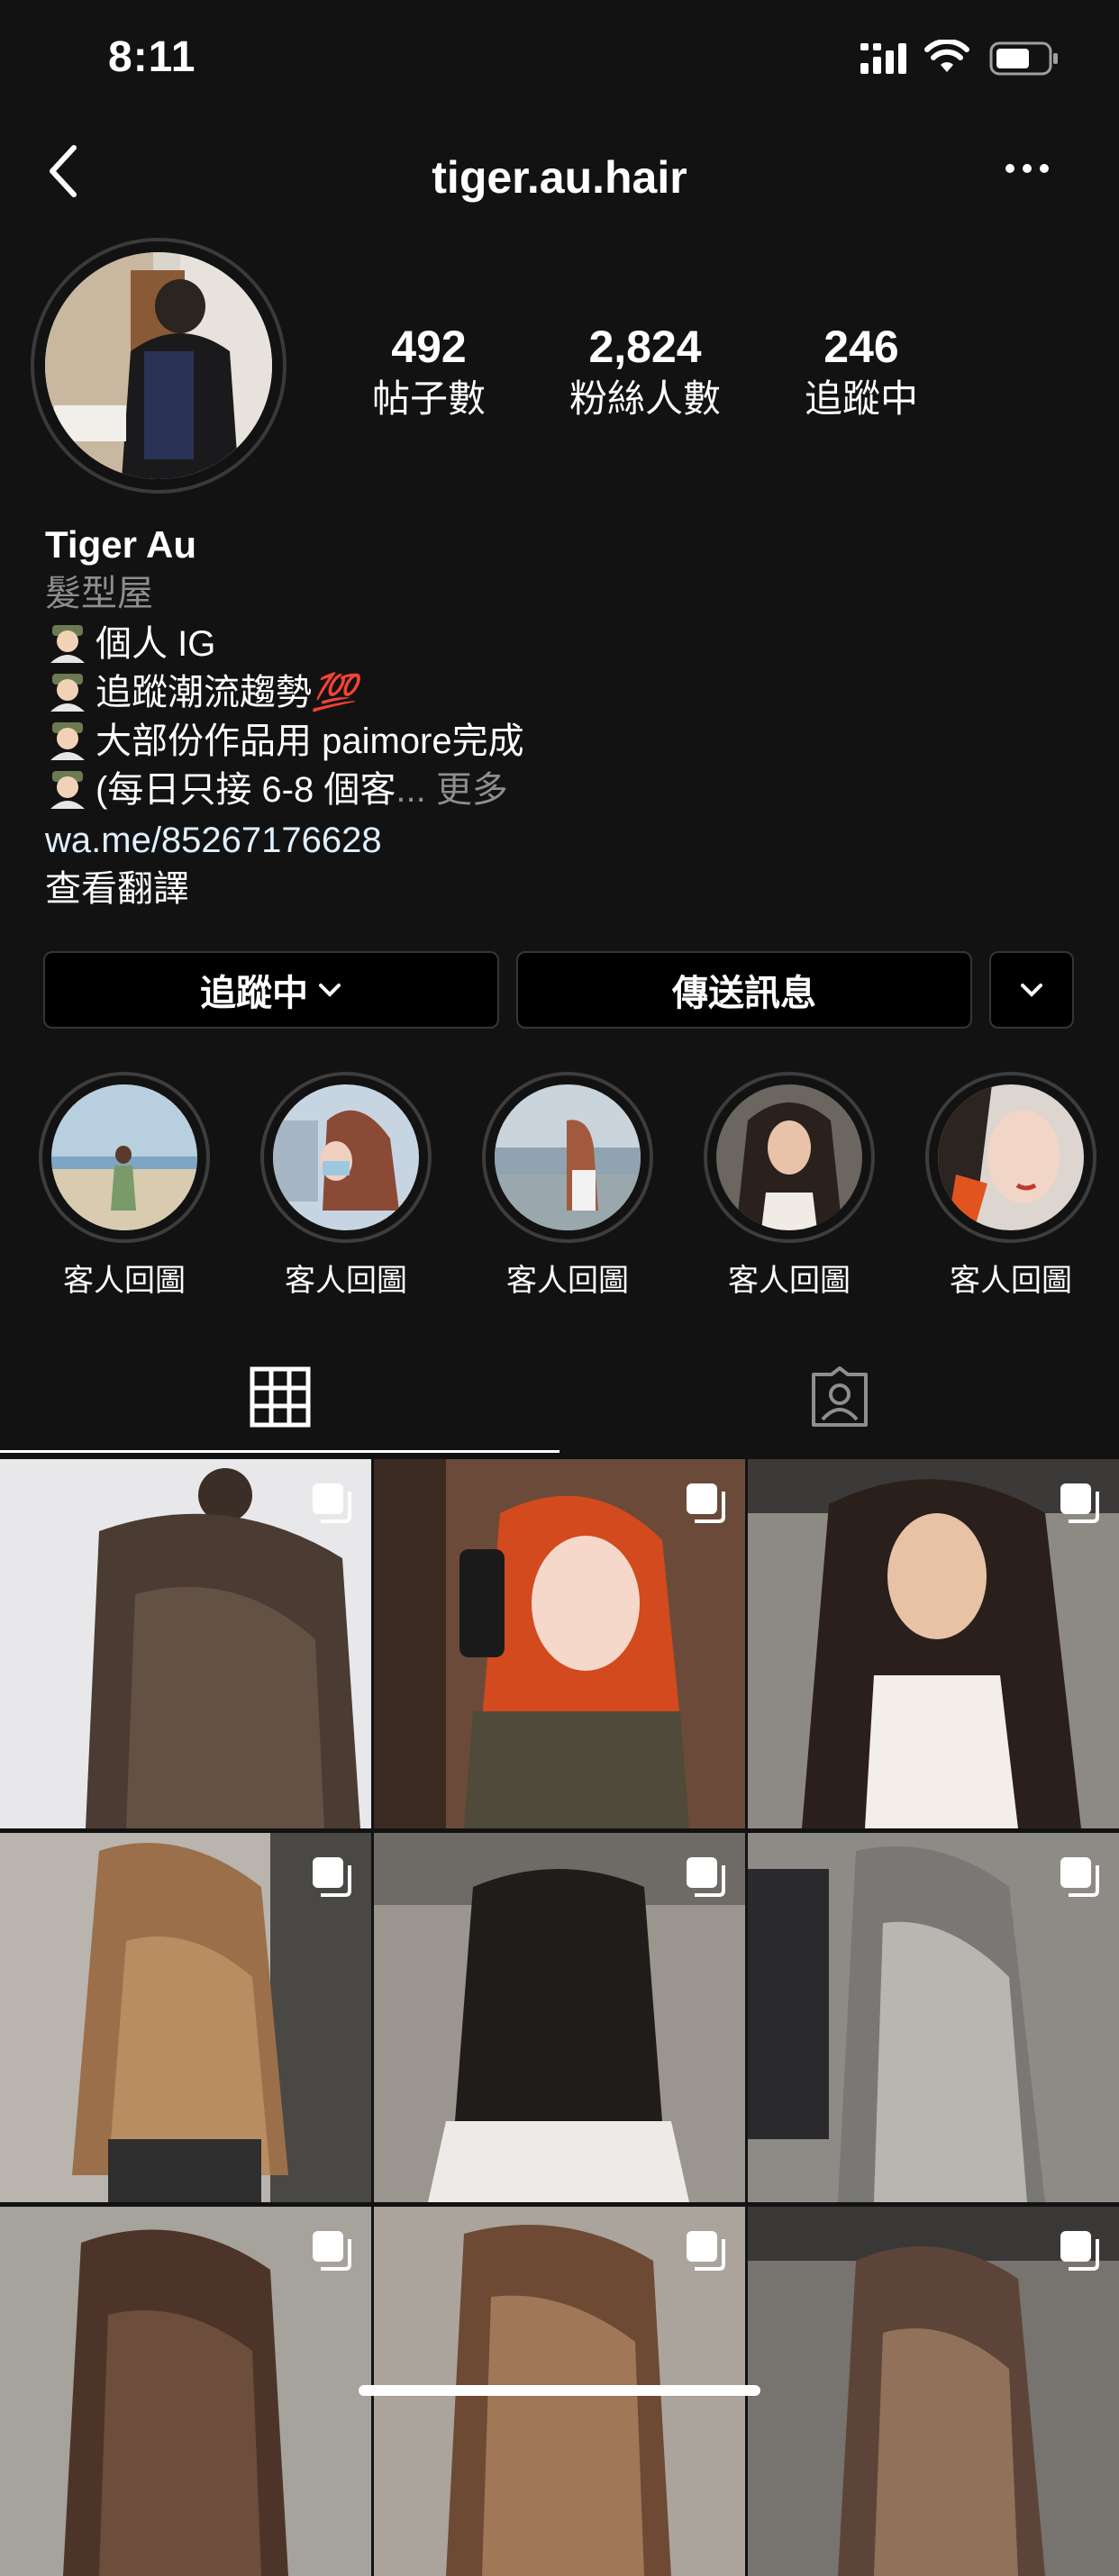 This screenshot has height=2576, width=1119. What do you see at coordinates (254, 993) in the screenshot?
I see `following-button-label: 追蹤中` at bounding box center [254, 993].